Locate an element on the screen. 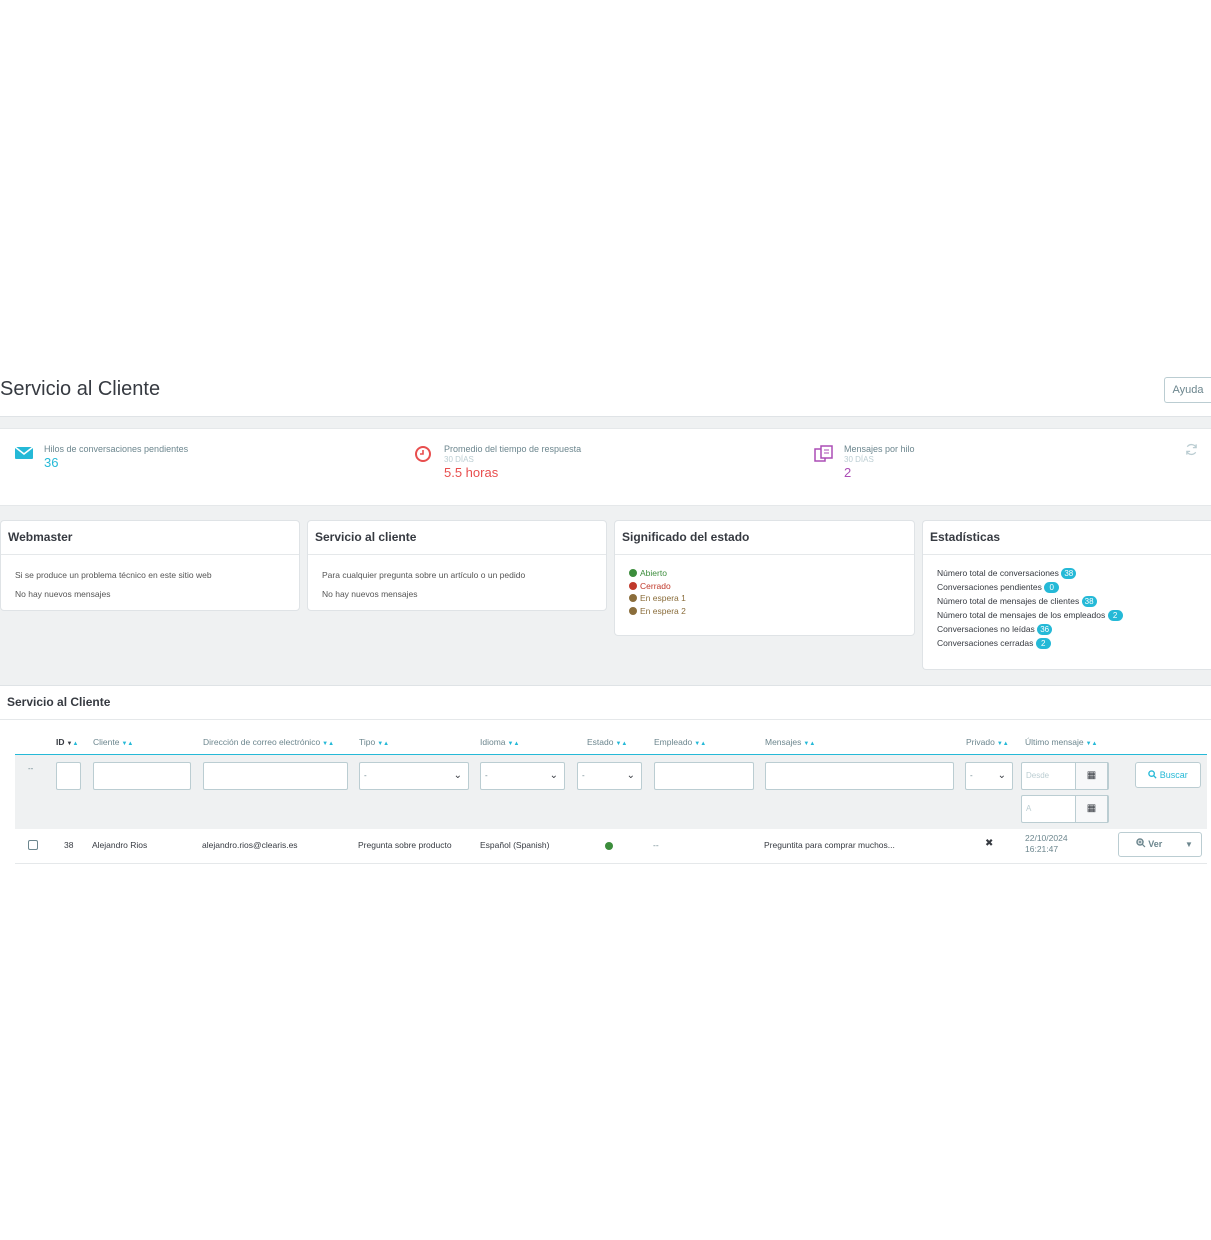 The width and height of the screenshot is (1211, 1240). filter-date-to-input: A ▦ is located at coordinates (1065, 809).